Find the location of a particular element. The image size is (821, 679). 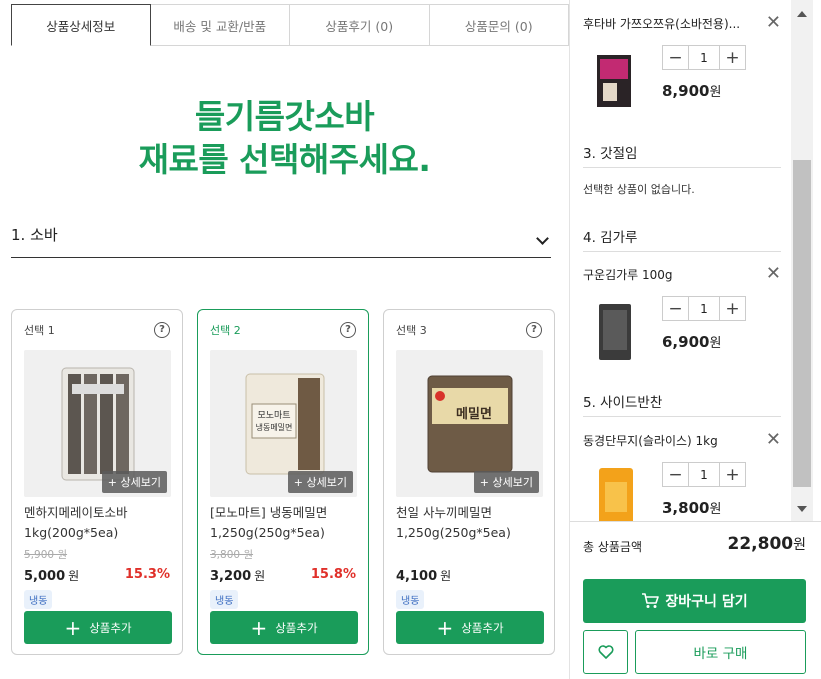

product-name: [모노마트] 냉동메밀면 1,250g(250g*5ea) is located at coordinates (285, 523).